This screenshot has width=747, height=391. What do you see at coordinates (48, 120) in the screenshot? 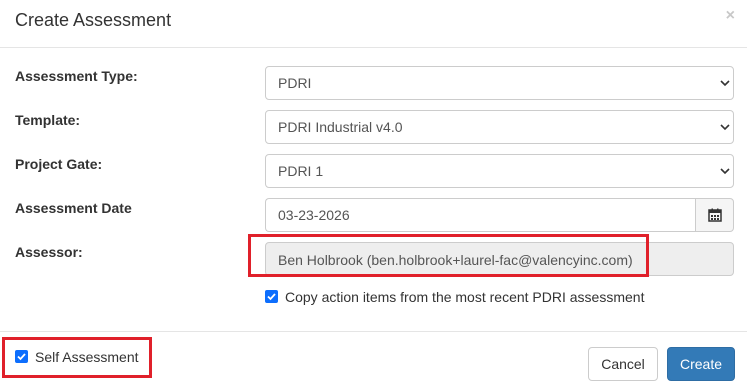
I see `template-label: Template:` at bounding box center [48, 120].